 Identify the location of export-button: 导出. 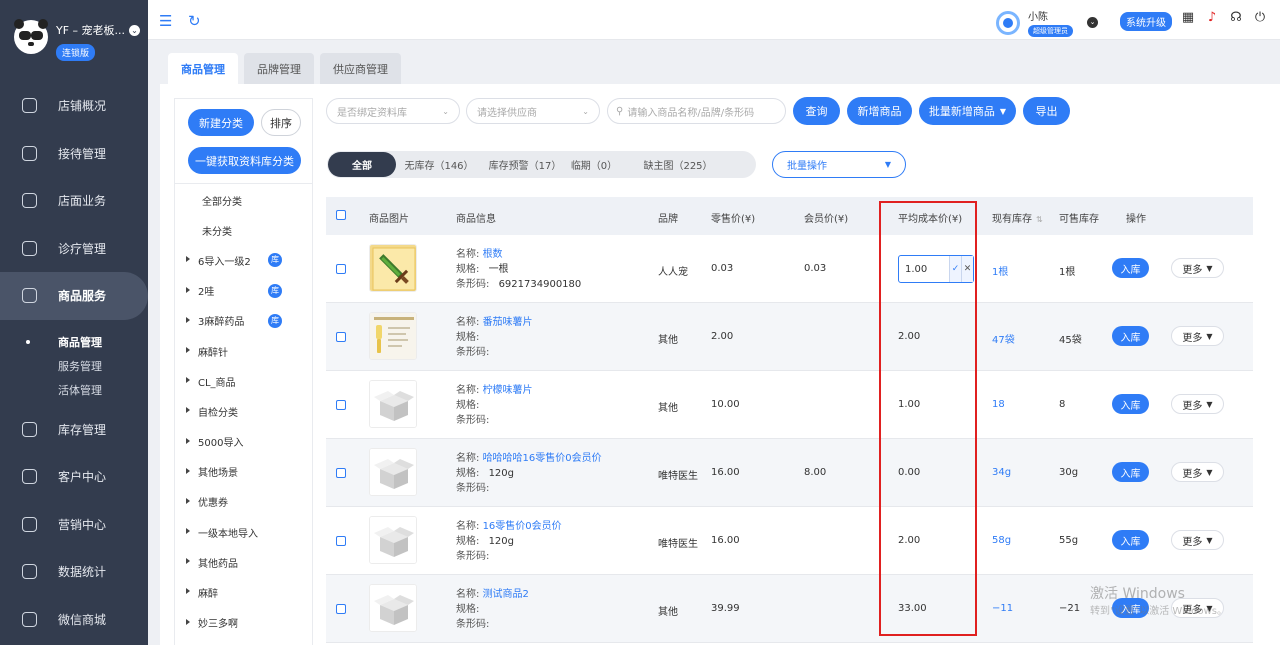
(1046, 111).